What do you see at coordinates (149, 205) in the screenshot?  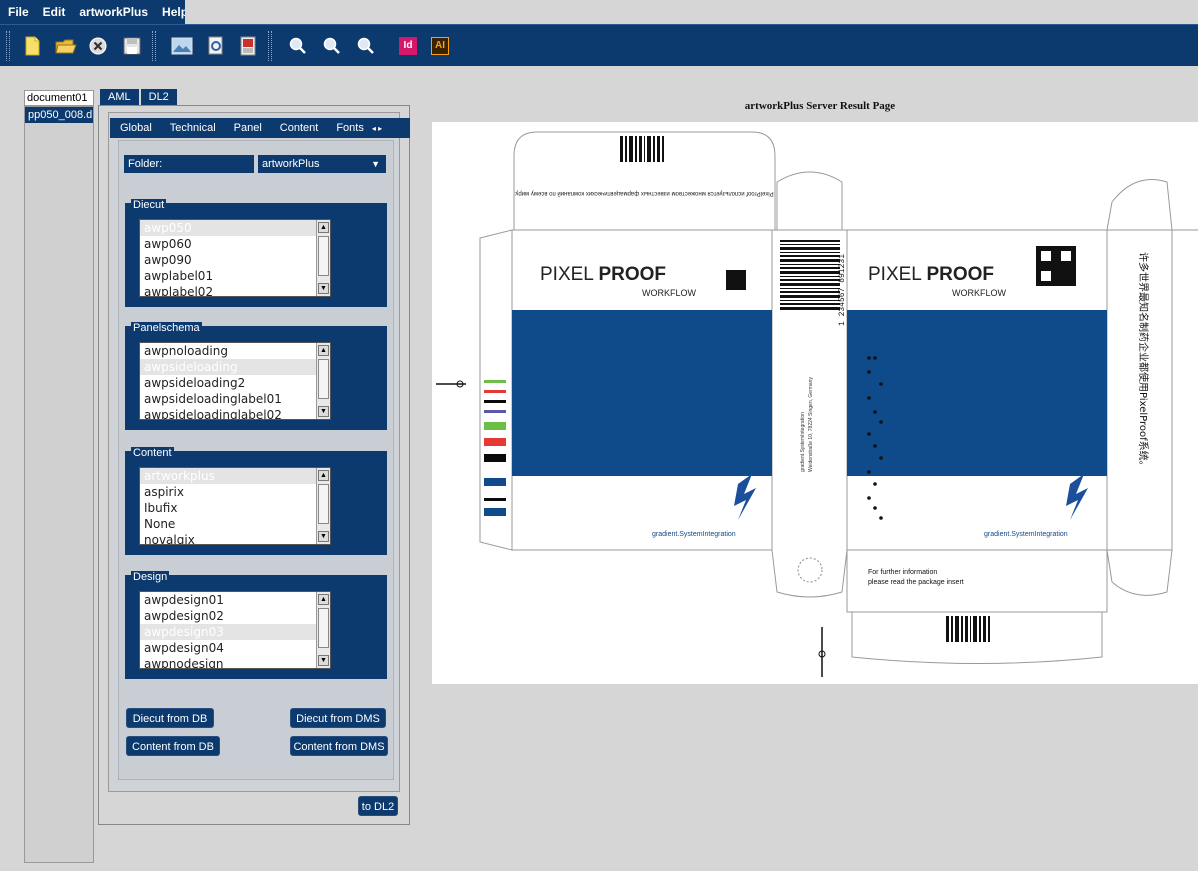 I see `diecut-group-title: Diecut` at bounding box center [149, 205].